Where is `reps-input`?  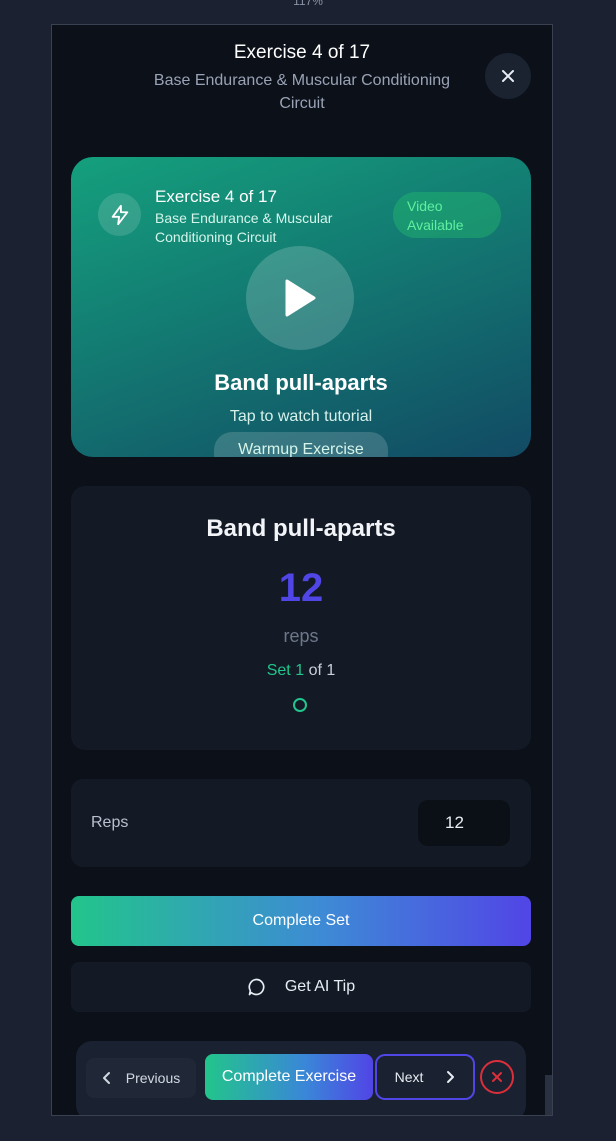 reps-input is located at coordinates (464, 823).